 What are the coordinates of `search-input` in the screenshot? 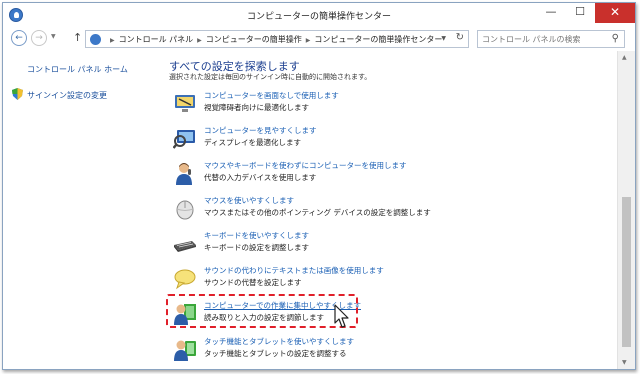 It's located at (542, 39).